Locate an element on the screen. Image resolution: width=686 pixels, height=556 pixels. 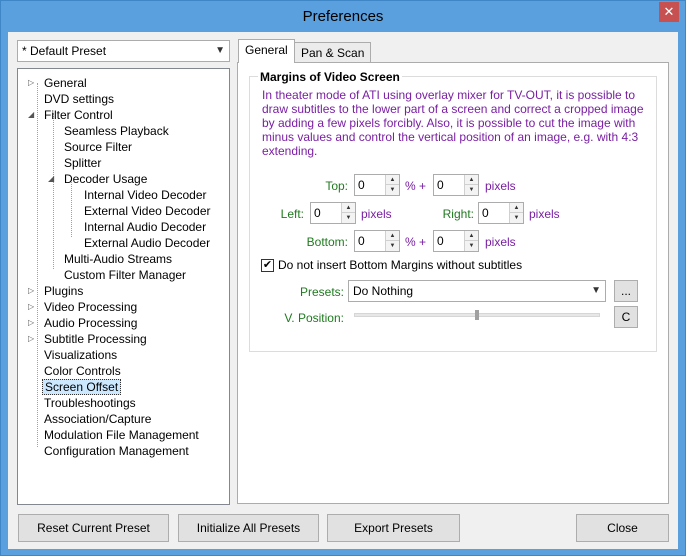
tree-item: Subtitle Processing is located at coordinates (95, 339).